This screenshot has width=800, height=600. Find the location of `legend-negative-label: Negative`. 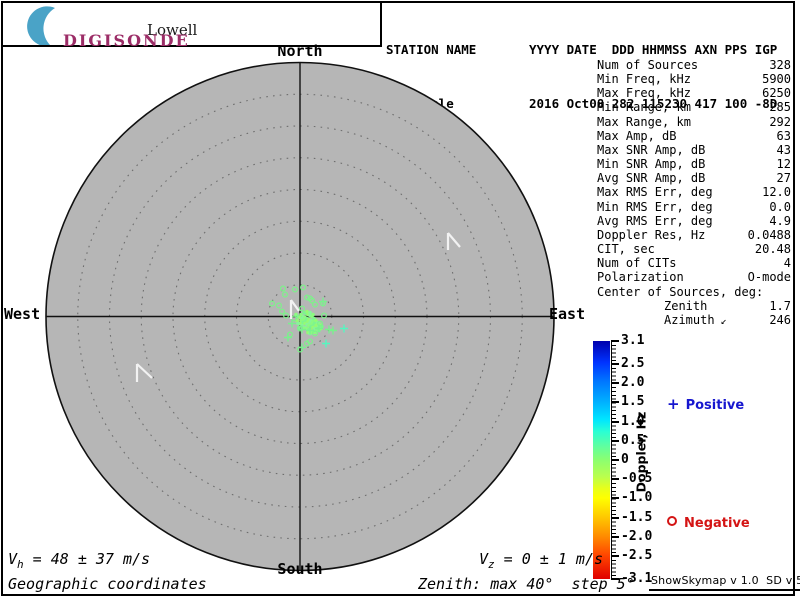

legend-negative-label: Negative is located at coordinates (717, 523).